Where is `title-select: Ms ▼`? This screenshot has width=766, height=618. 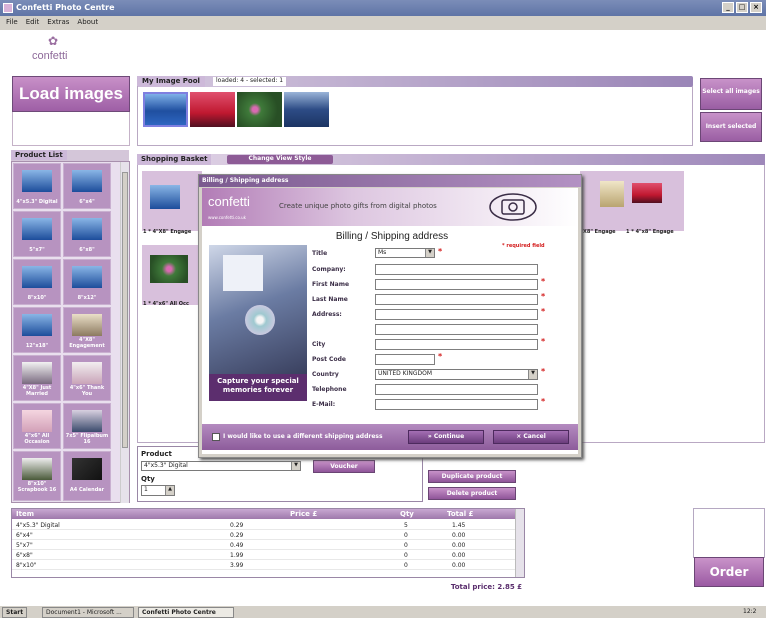 title-select: Ms ▼ is located at coordinates (405, 253).